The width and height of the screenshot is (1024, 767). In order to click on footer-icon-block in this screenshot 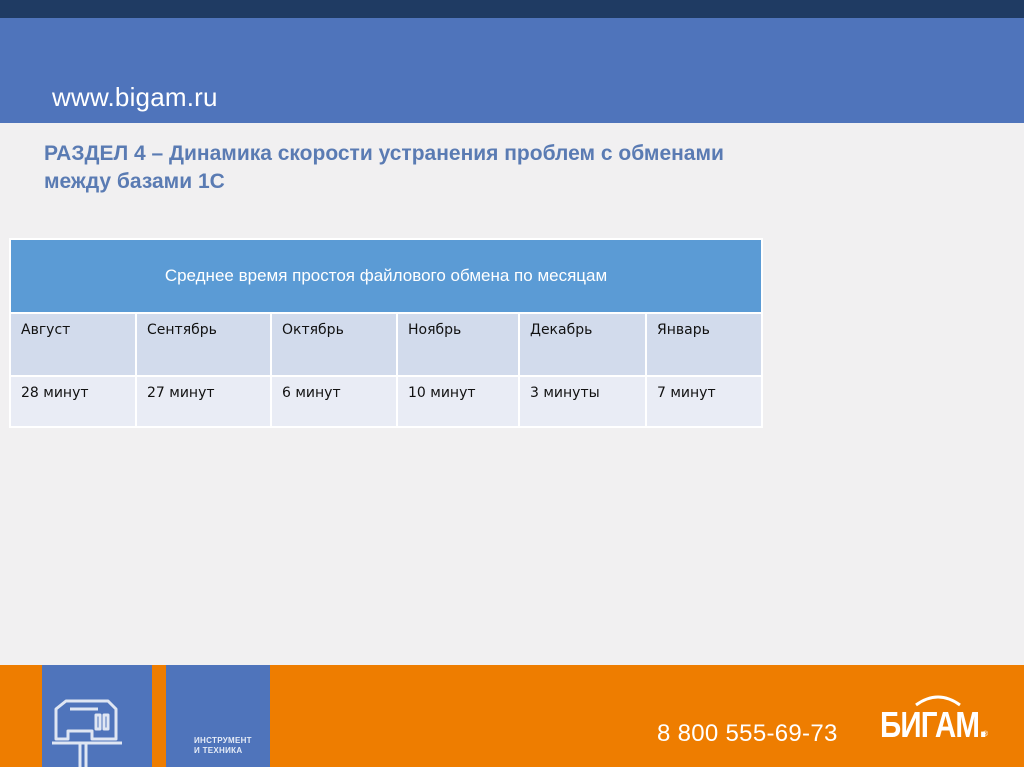, I will do `click(97, 716)`.